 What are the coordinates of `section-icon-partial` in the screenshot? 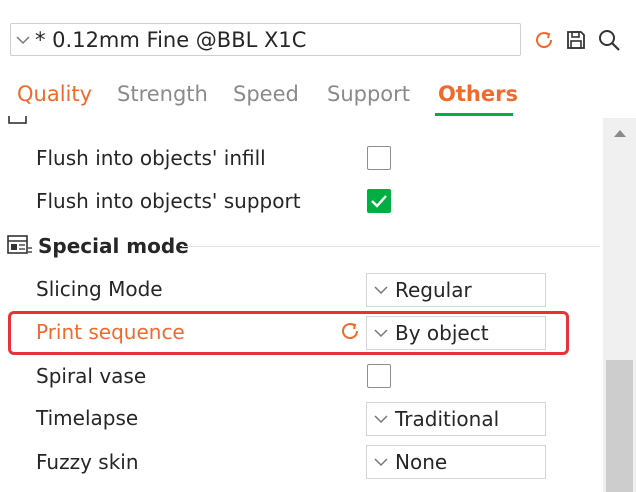 It's located at (18, 121).